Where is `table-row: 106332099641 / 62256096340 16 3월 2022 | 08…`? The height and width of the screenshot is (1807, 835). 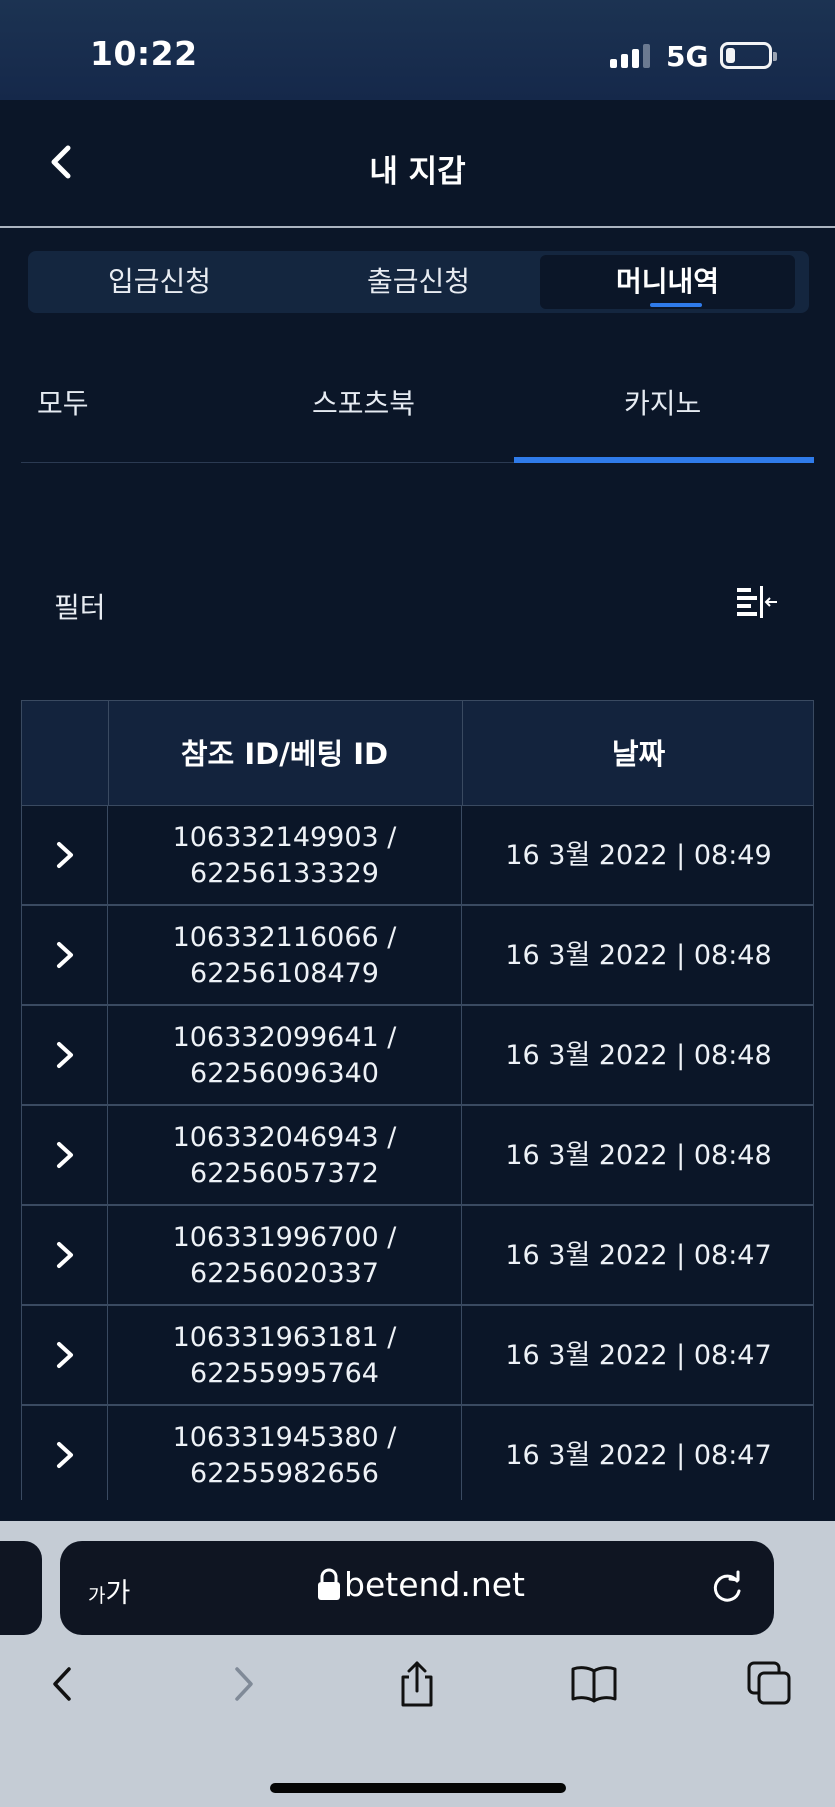
table-row: 106332099641 / 62256096340 16 3월 2022 | 08… is located at coordinates (417, 1056).